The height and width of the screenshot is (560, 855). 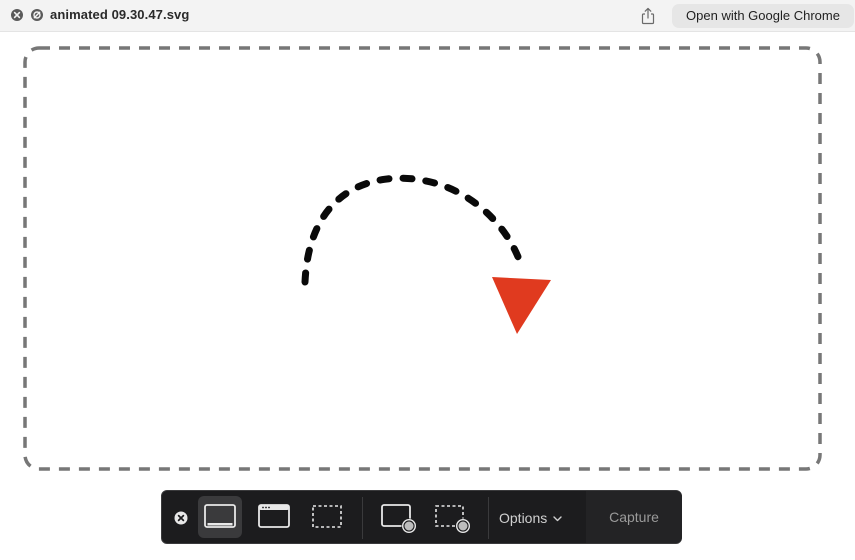 I want to click on open-with-button: Open with Google Chrome, so click(x=763, y=16).